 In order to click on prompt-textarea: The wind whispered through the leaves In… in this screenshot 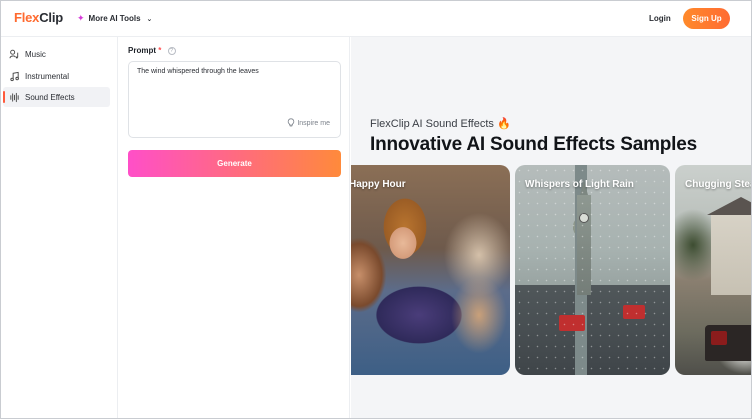, I will do `click(234, 99)`.